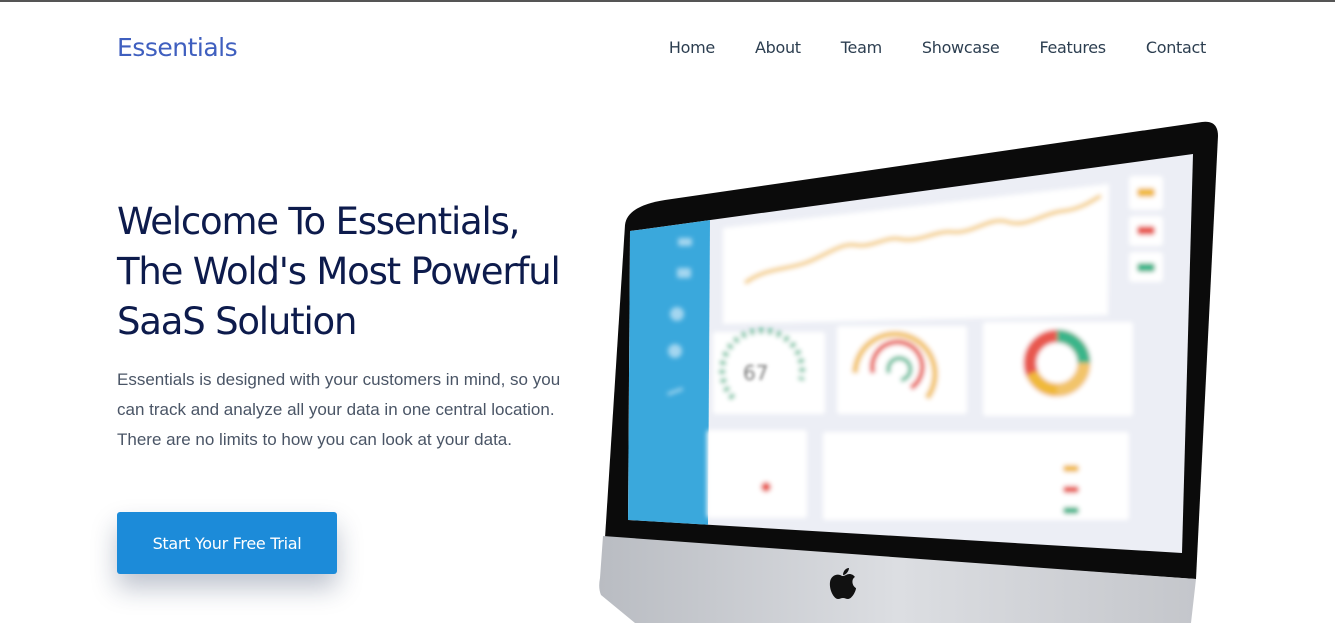  I want to click on dashboard-gauge-value: 67, so click(755, 373).